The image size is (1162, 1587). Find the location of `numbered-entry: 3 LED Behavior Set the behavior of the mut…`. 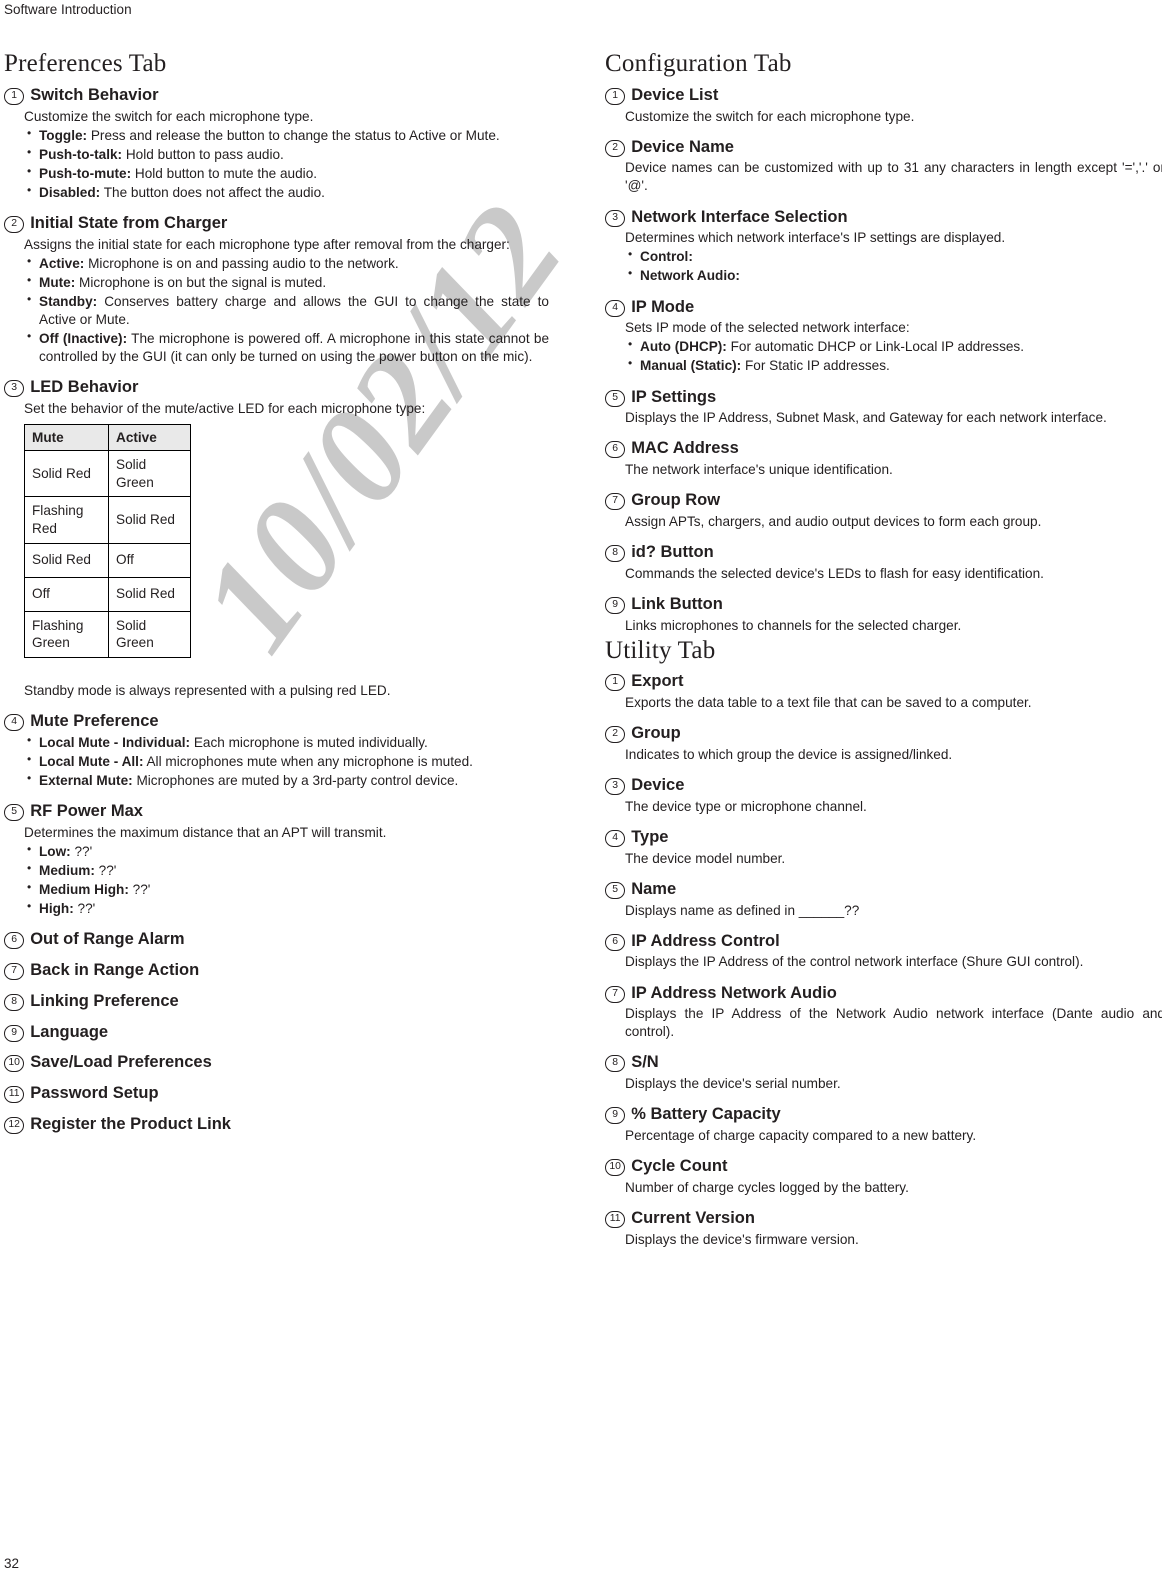

numbered-entry: 3 LED Behavior Set the behavior of the mut… is located at coordinates (276, 538).